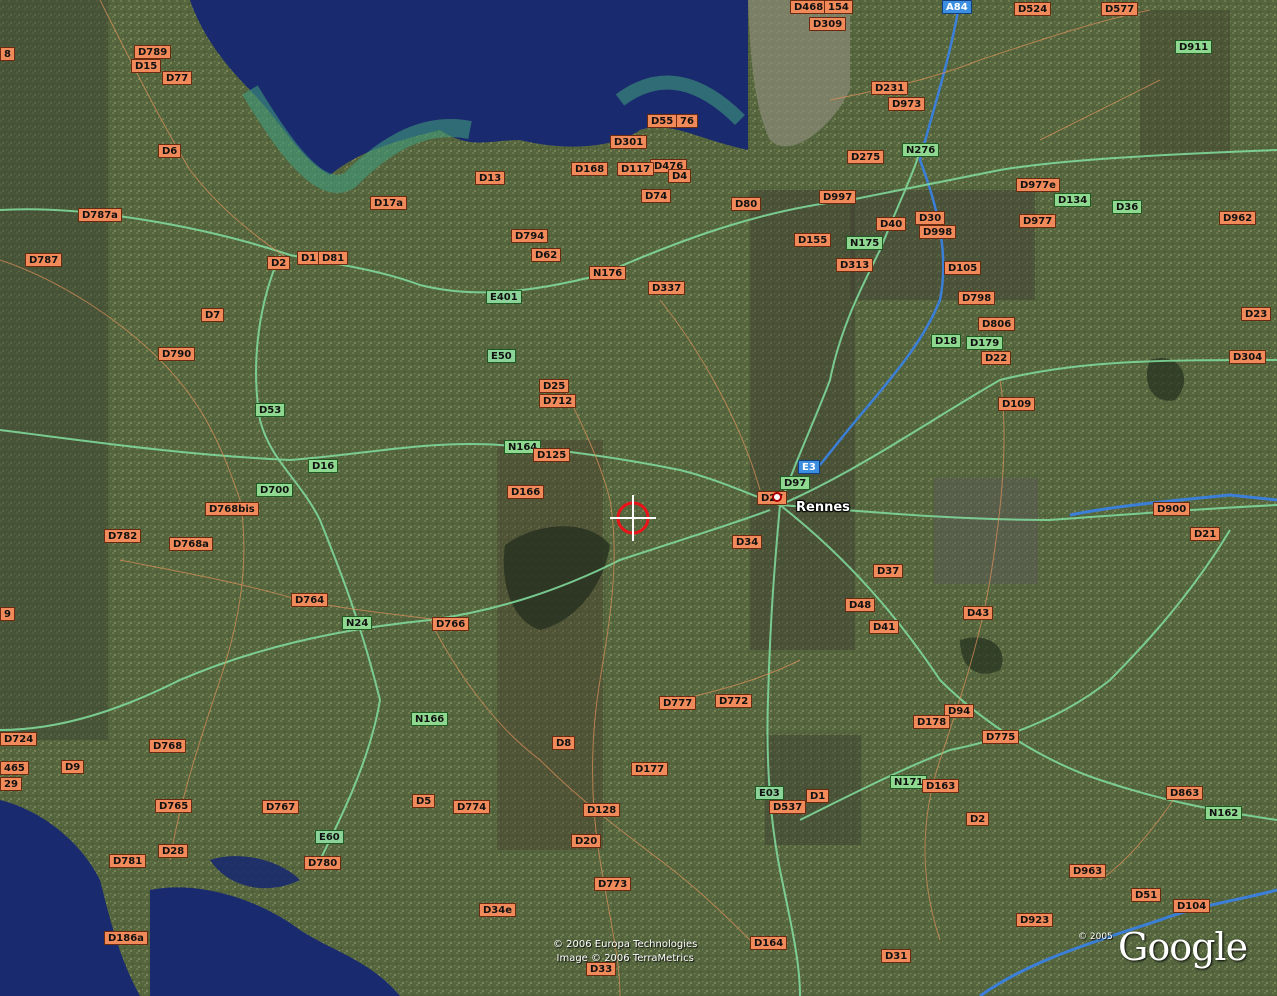 Image resolution: width=1277 pixels, height=996 pixels. Describe the element at coordinates (1172, 509) in the screenshot. I see `road-label: D900` at that location.